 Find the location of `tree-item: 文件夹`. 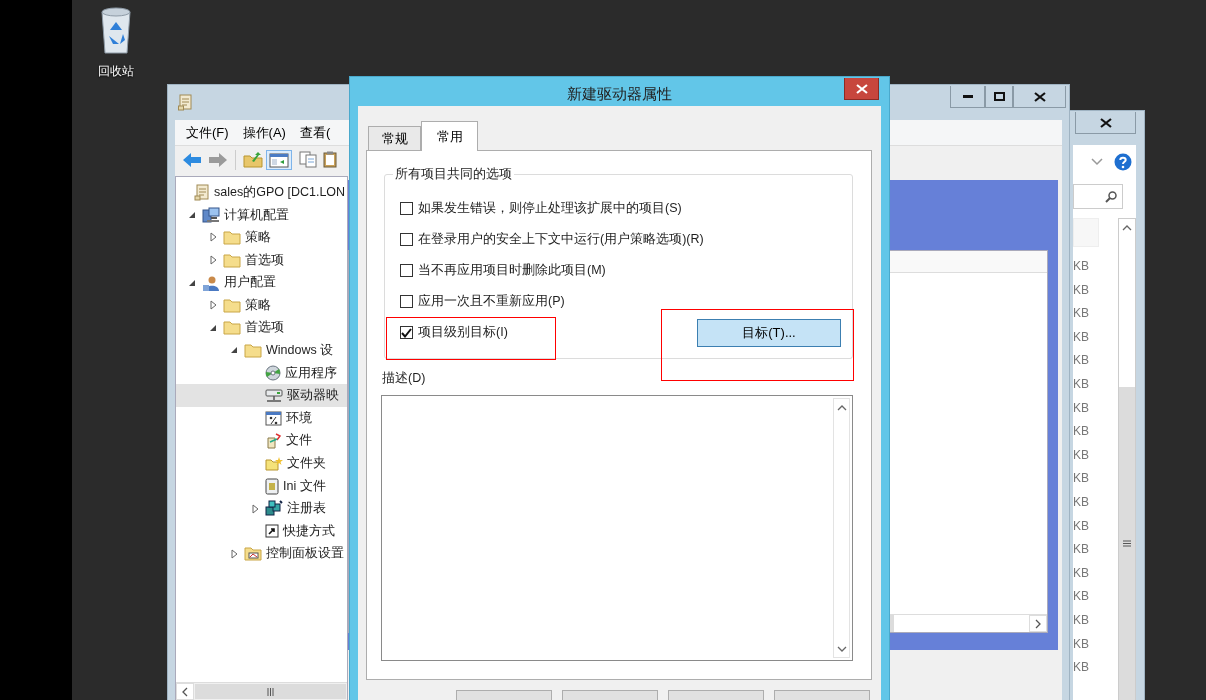

tree-item: 文件夹 is located at coordinates (261, 463).